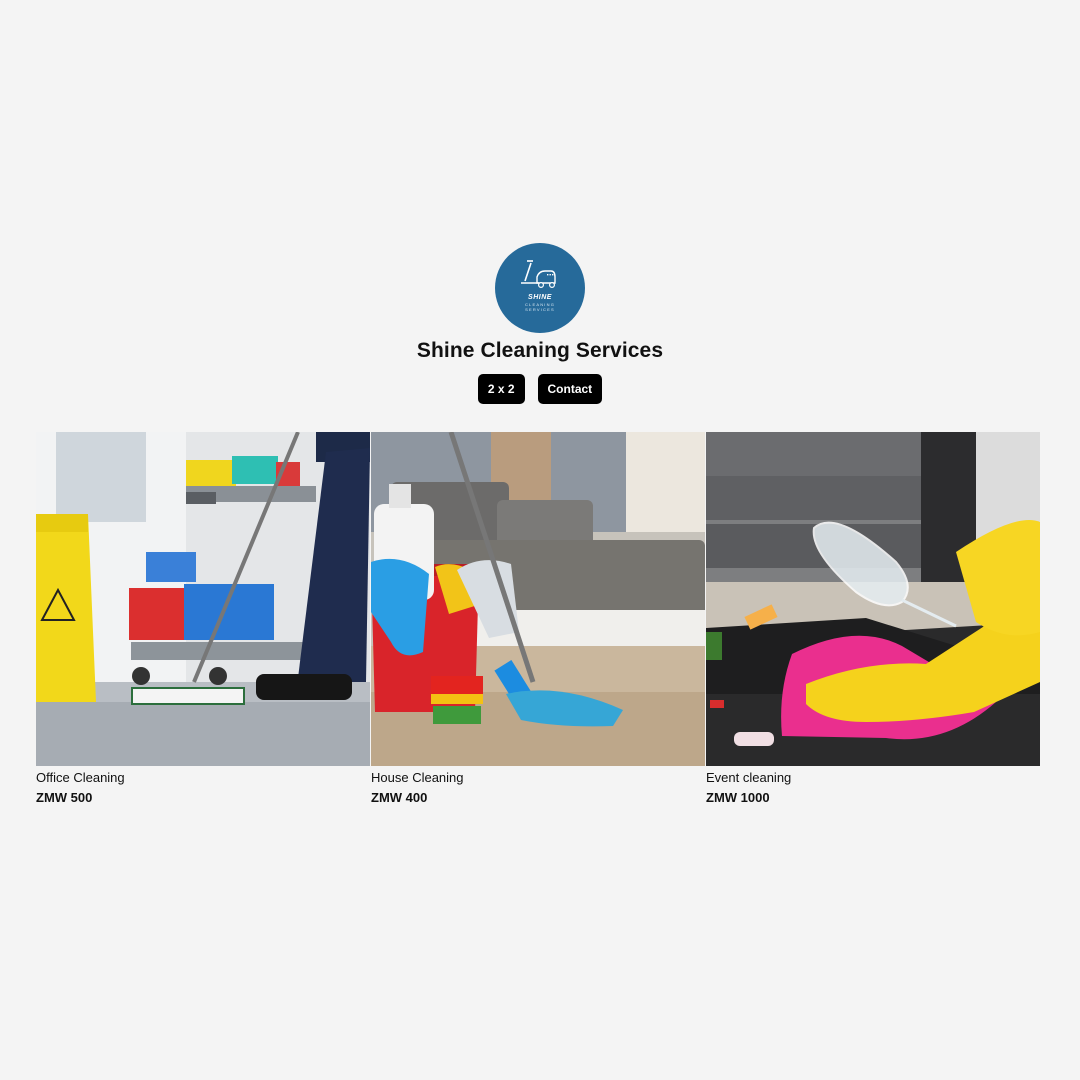 This screenshot has width=1080, height=1080. What do you see at coordinates (570, 389) in the screenshot?
I see `contact-button: Contact` at bounding box center [570, 389].